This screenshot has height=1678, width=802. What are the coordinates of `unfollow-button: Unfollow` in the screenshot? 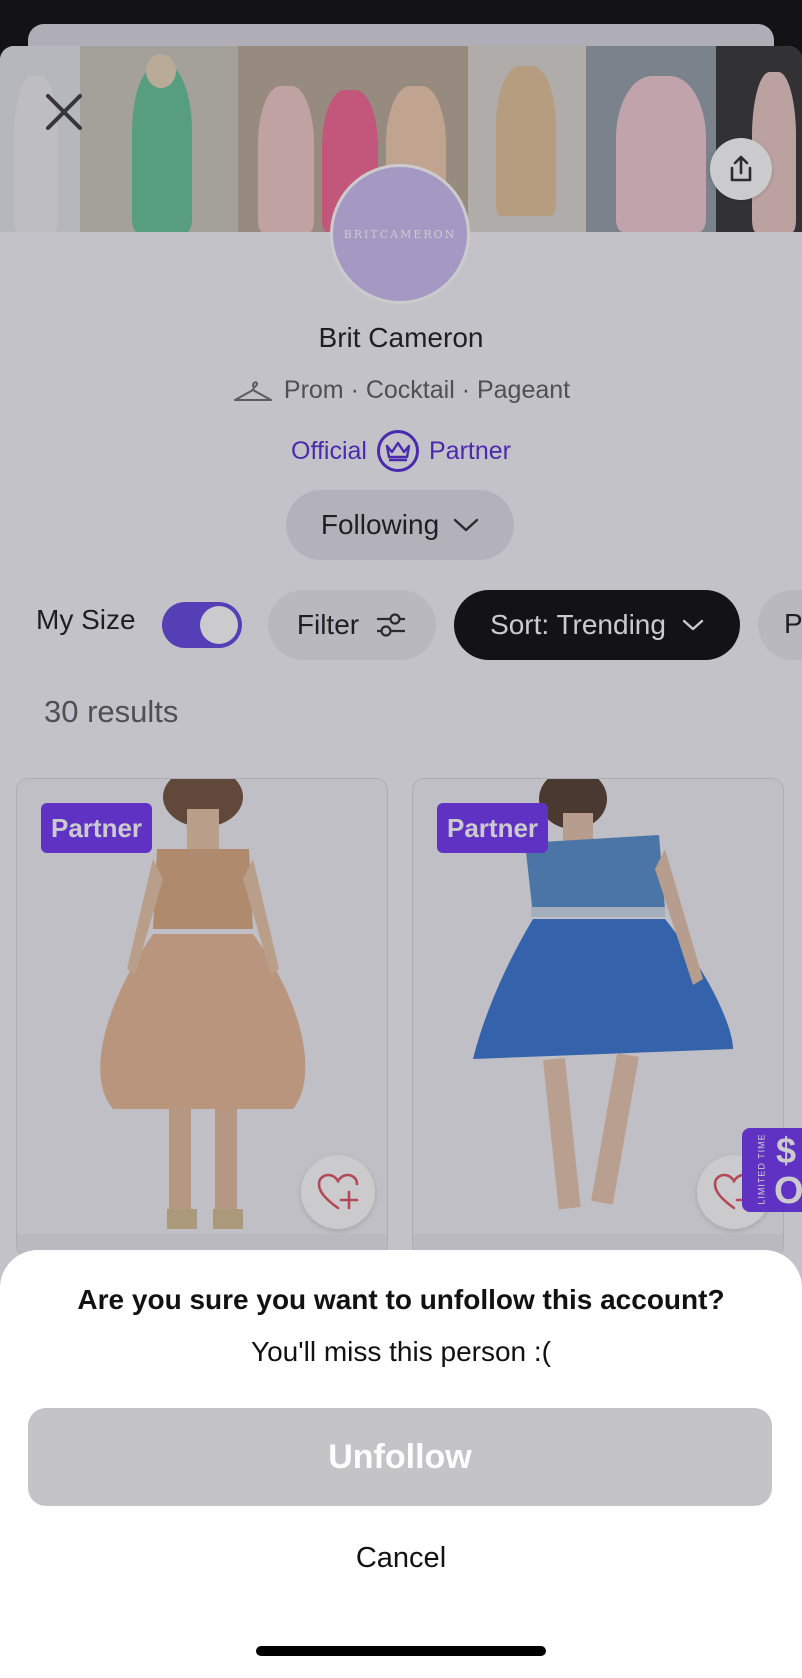 It's located at (400, 1457).